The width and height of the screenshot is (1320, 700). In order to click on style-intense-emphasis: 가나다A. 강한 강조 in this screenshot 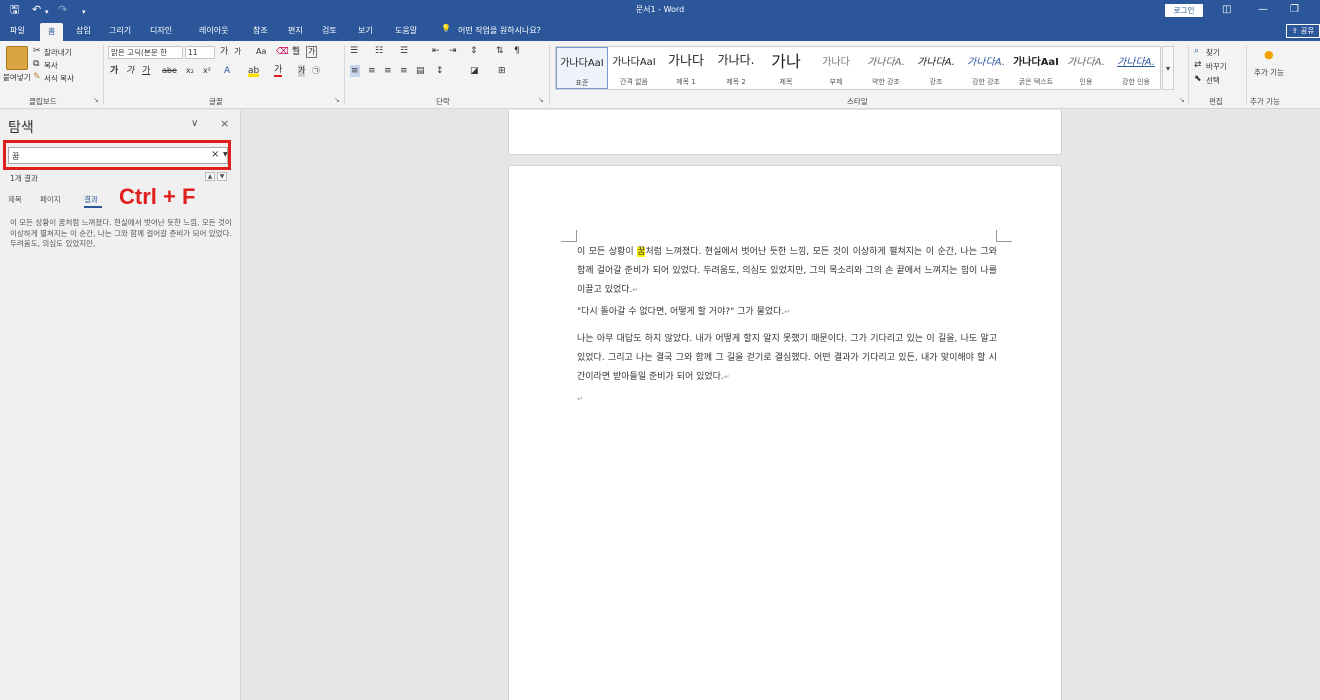, I will do `click(986, 68)`.